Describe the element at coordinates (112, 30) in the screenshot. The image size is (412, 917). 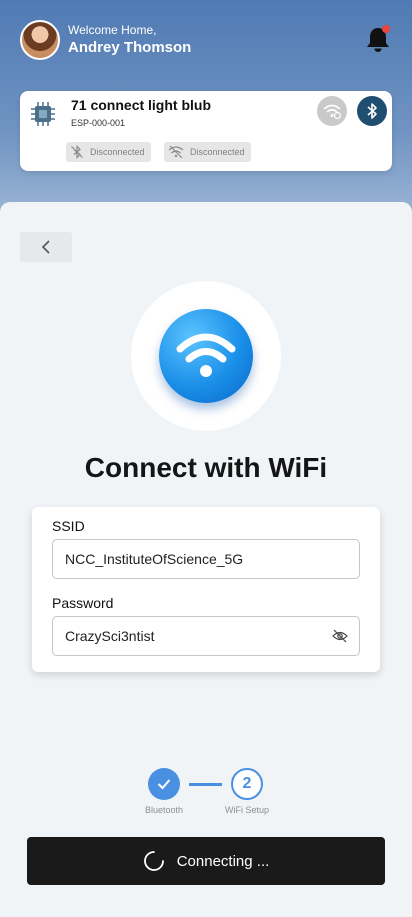
I see `greeting-text: Welcome Home,` at that location.